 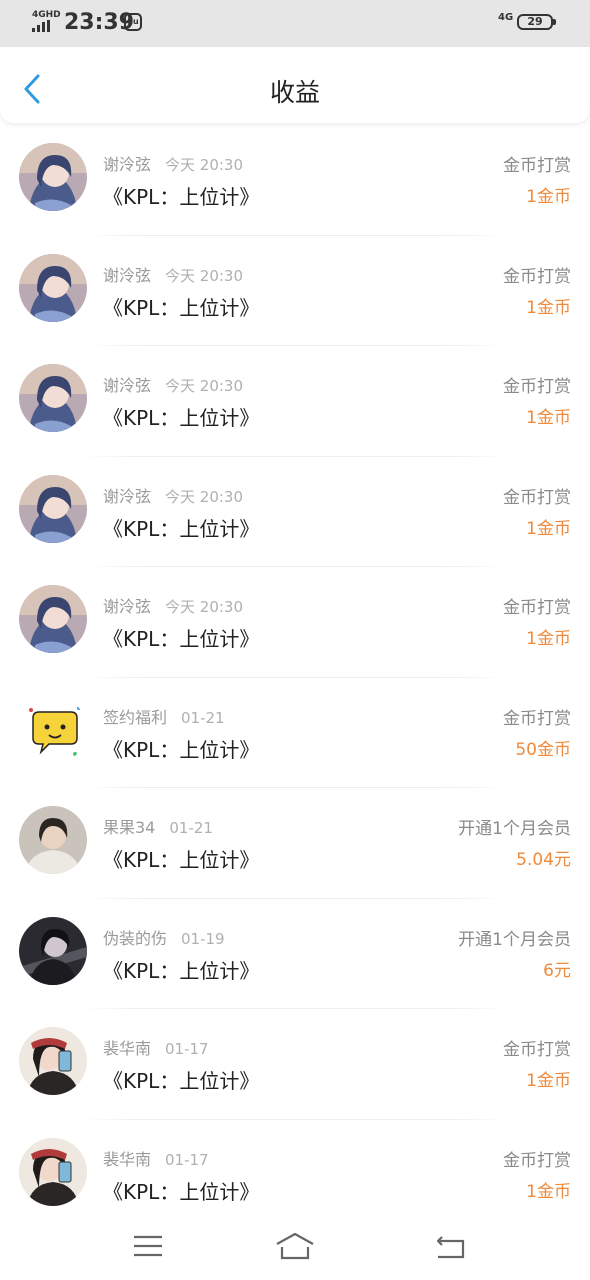 What do you see at coordinates (506, 17) in the screenshot?
I see `cell-indicator: 4G` at bounding box center [506, 17].